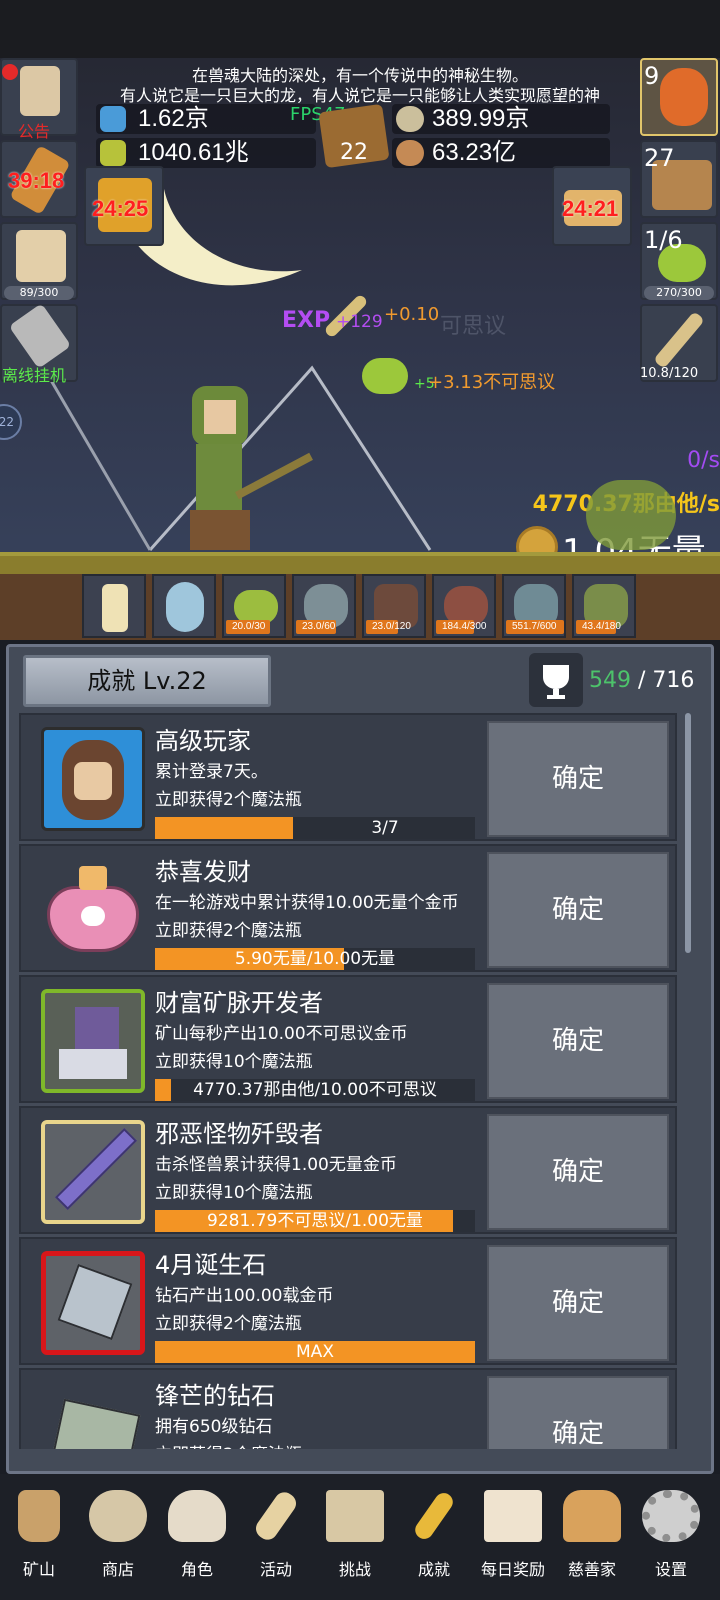 The height and width of the screenshot is (1600, 720). I want to click on treasure-chest-button: 24:25, so click(124, 206).